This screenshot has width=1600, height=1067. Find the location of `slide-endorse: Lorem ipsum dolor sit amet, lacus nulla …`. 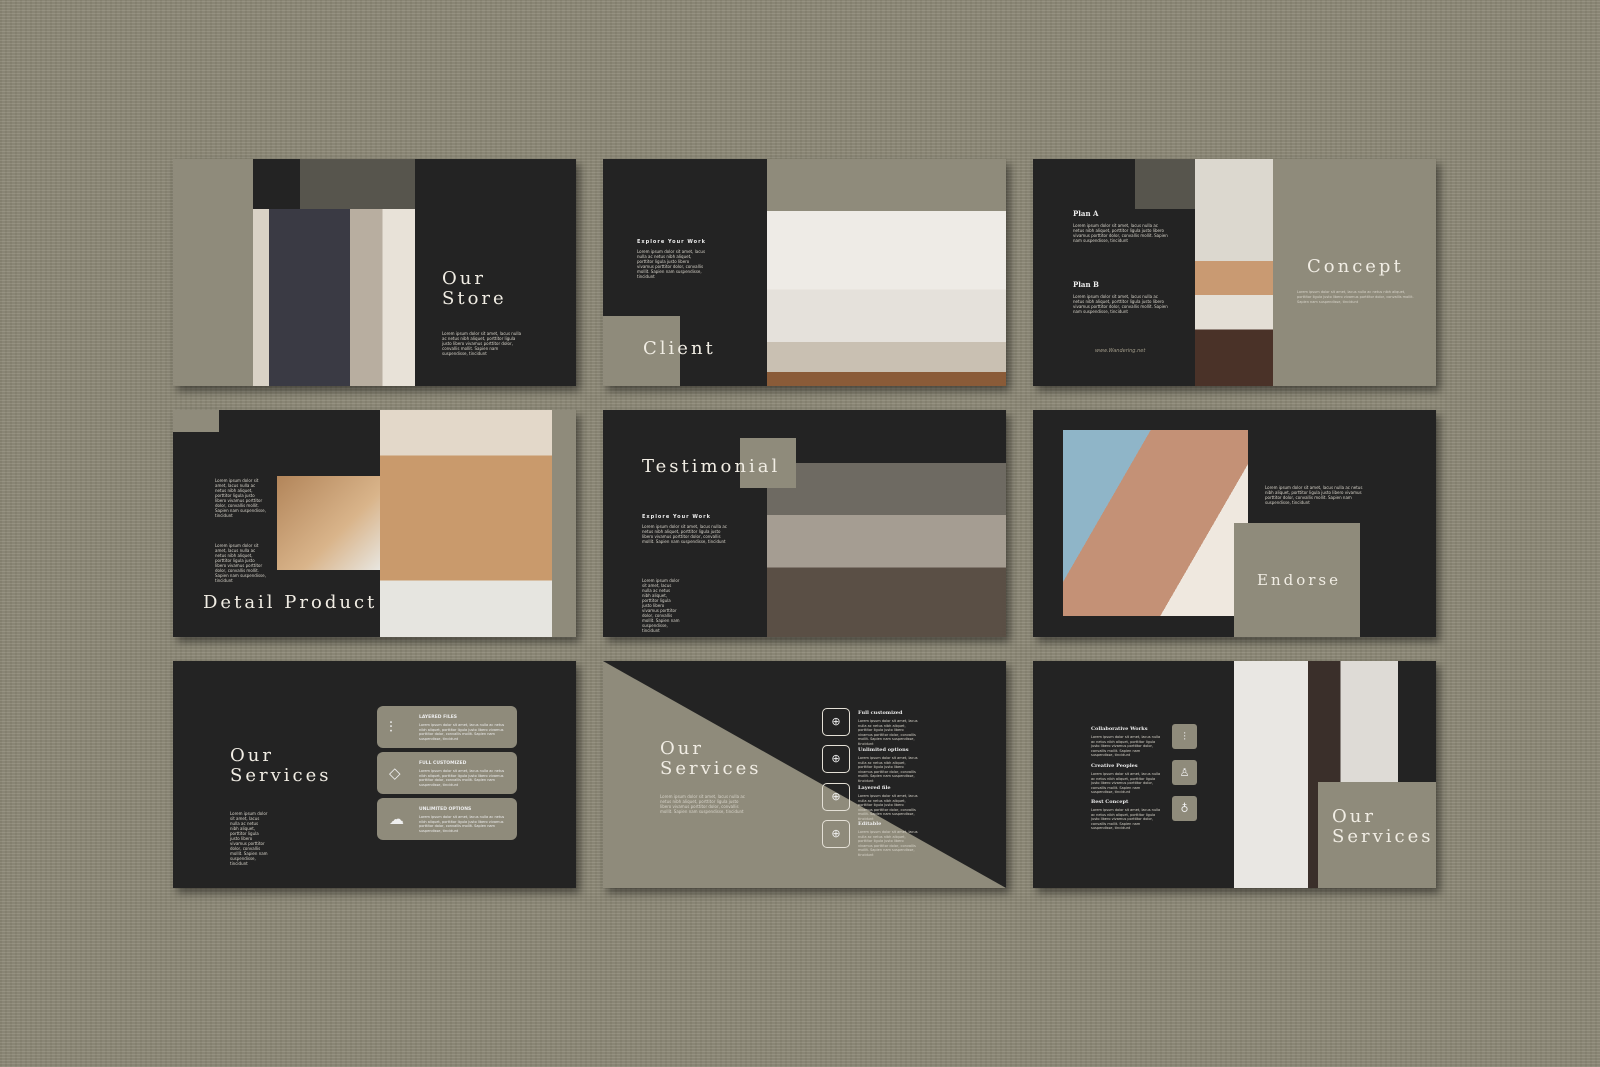

slide-endorse: Lorem ipsum dolor sit amet, lacus nulla … is located at coordinates (1234, 523).